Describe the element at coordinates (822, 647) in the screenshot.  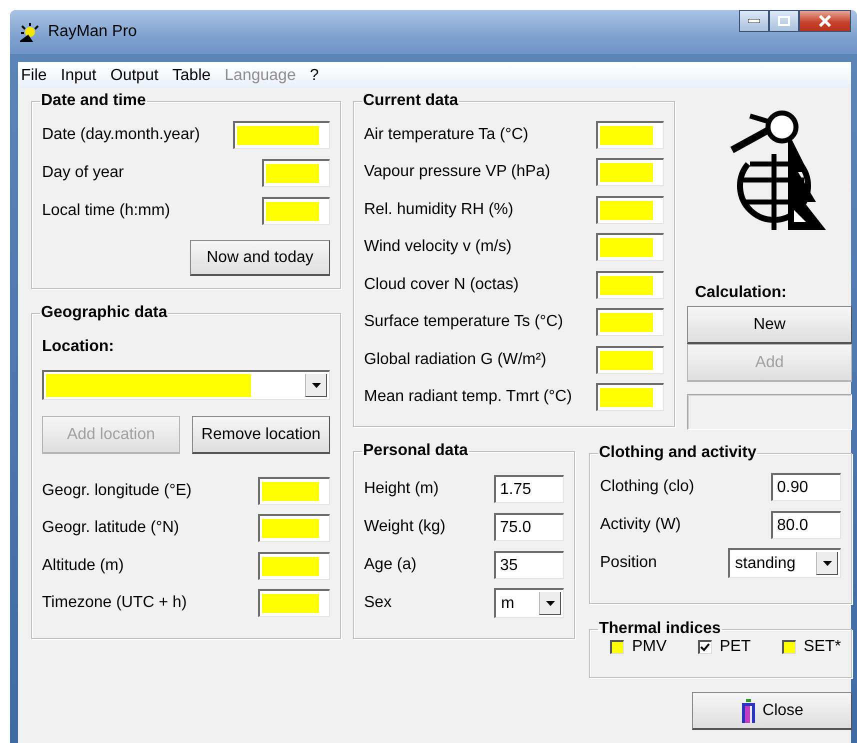
I see `checkbox-label: SET*` at that location.